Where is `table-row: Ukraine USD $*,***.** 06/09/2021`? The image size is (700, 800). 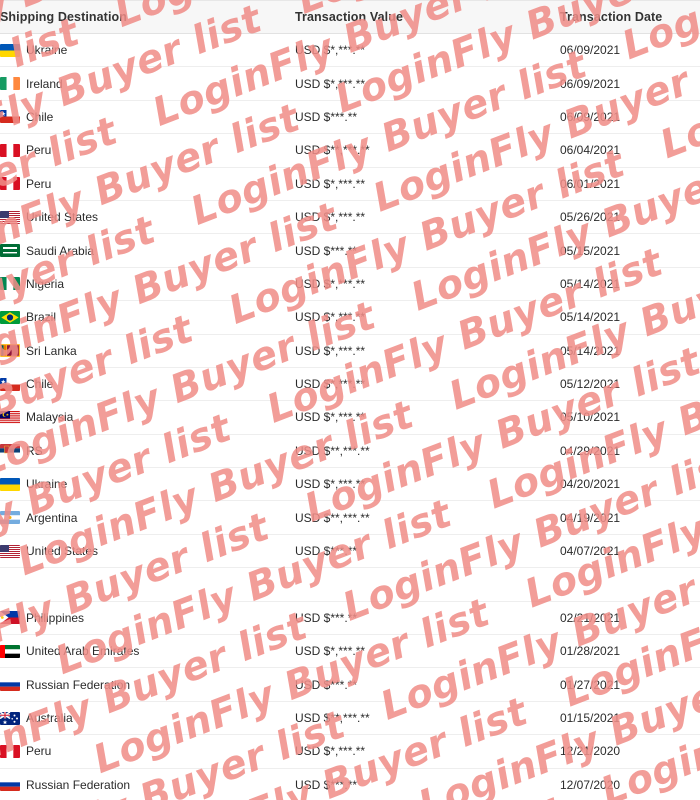
table-row: Ukraine USD $*,***.** 06/09/2021 is located at coordinates (350, 50).